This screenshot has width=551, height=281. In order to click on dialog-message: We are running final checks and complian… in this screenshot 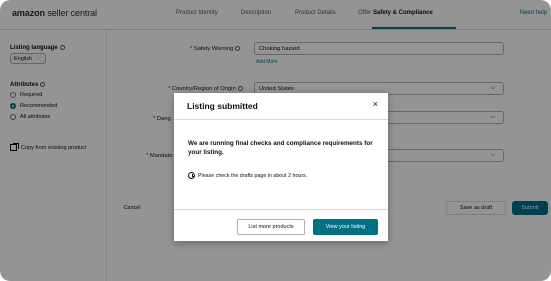, I will do `click(280, 148)`.